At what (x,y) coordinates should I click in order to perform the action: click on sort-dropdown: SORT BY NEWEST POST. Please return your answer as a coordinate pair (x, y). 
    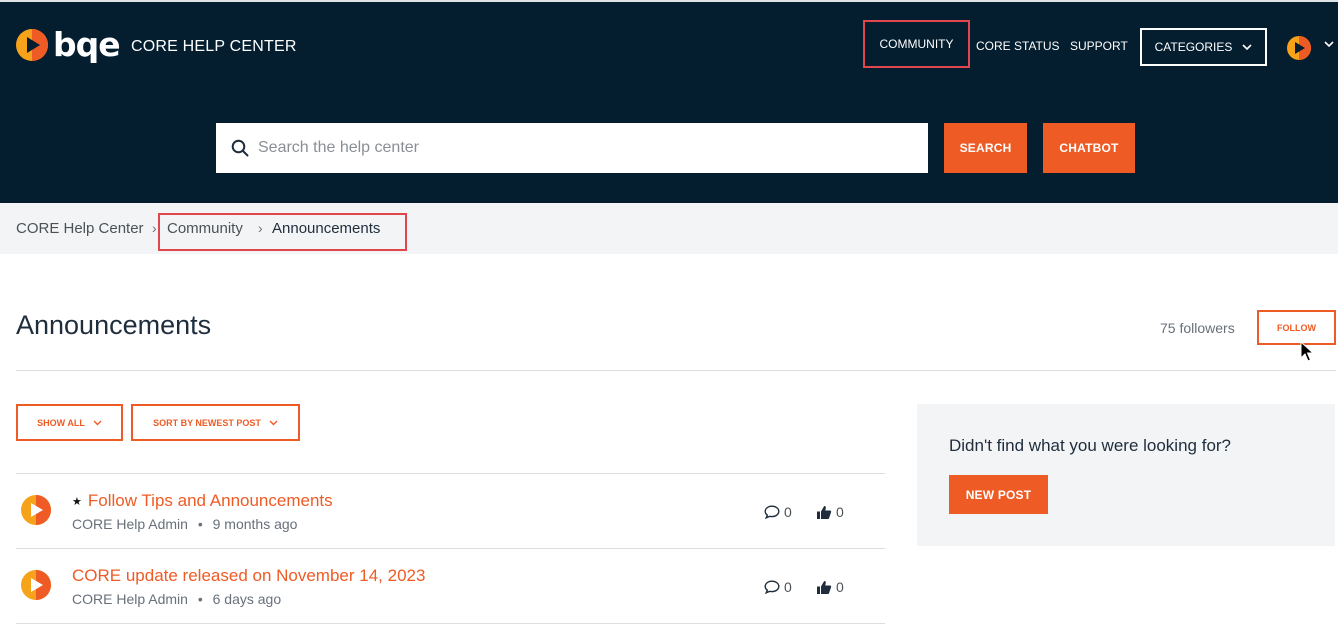
    Looking at the image, I should click on (215, 422).